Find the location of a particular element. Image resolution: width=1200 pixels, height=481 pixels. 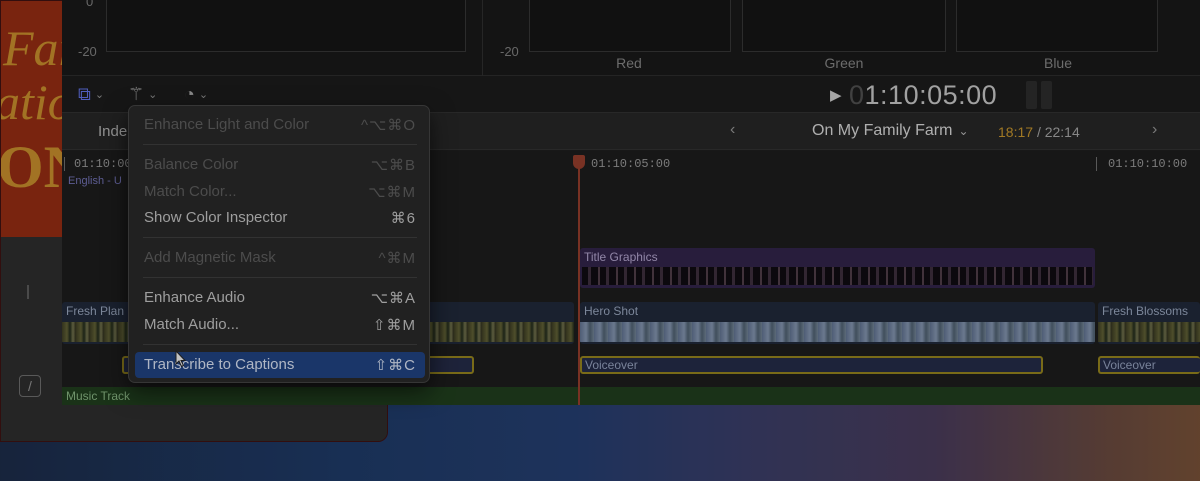

voiceover-clip: Voiceover is located at coordinates (811, 365).